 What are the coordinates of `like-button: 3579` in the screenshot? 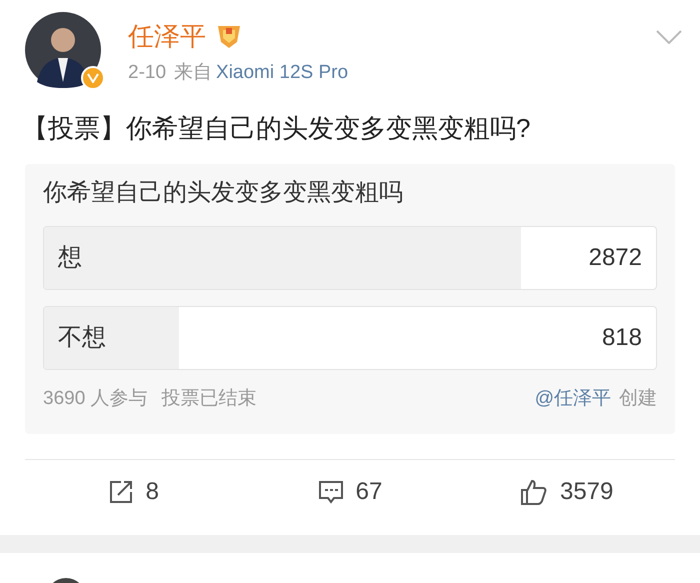 It's located at (567, 492).